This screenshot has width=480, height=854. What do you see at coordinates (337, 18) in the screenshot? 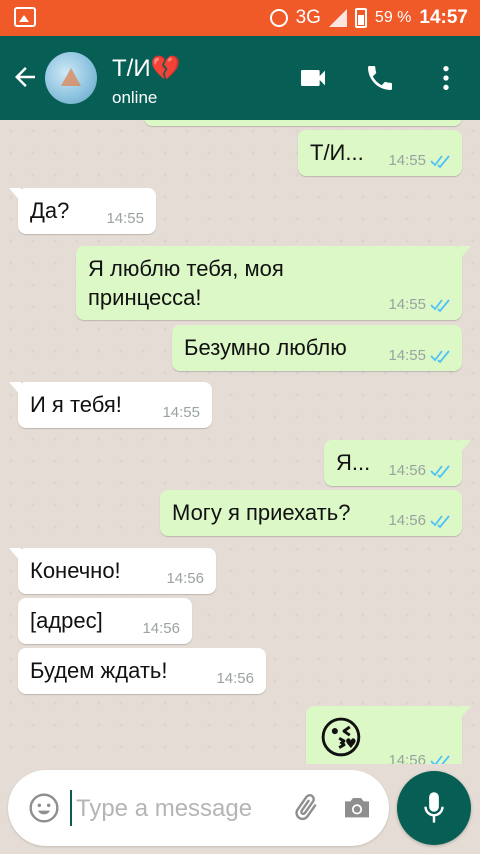
I see `signal-icon` at bounding box center [337, 18].